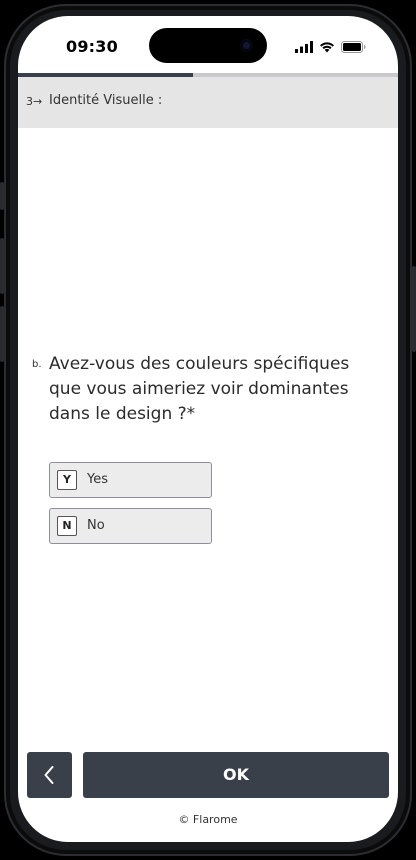 This screenshot has height=860, width=416. I want to click on choice-yes: Y Yes, so click(130, 480).